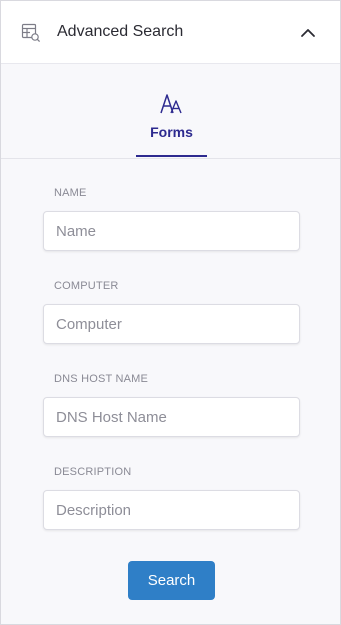 This screenshot has width=341, height=625. Describe the element at coordinates (171, 156) in the screenshot. I see `active-tab-indicator` at that location.